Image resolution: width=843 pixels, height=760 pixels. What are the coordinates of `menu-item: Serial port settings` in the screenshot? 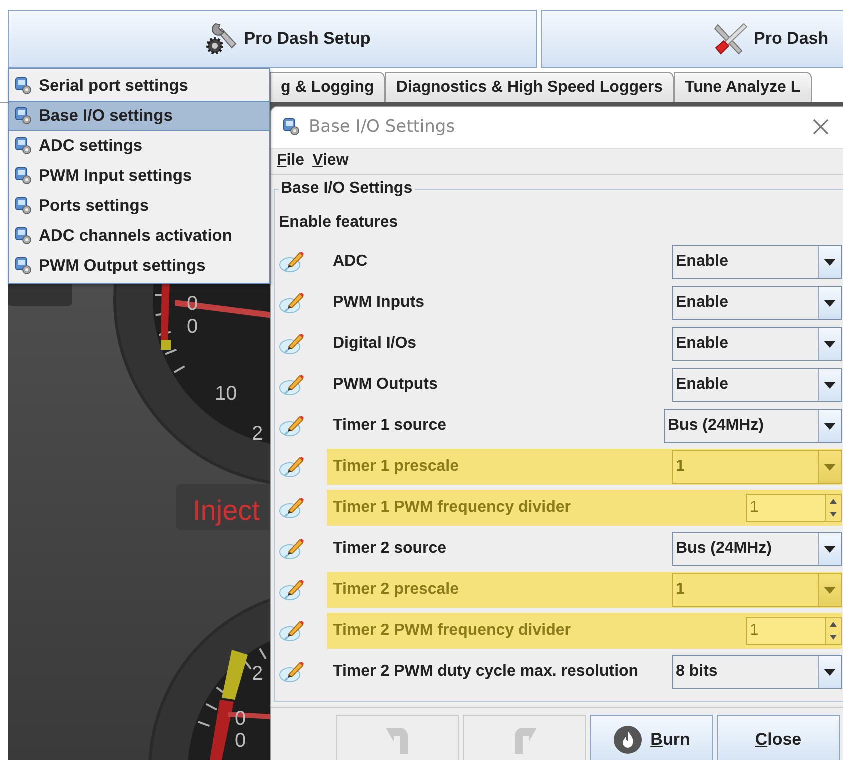 It's located at (139, 86).